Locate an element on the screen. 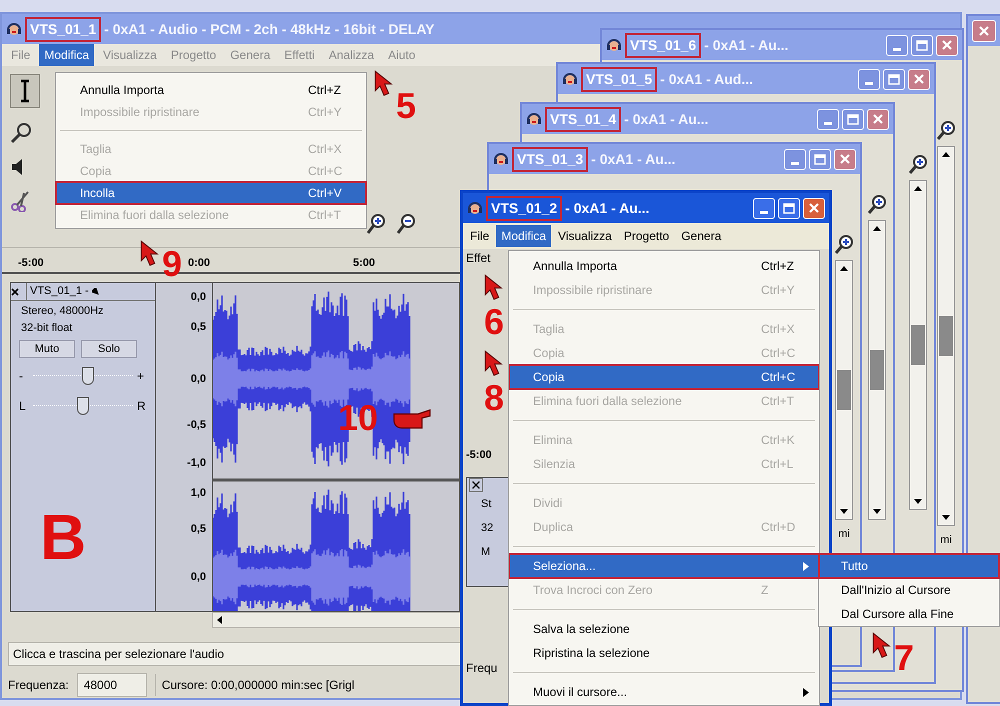 The image size is (1000, 706). menu-item: Effet is located at coordinates (487, 259).